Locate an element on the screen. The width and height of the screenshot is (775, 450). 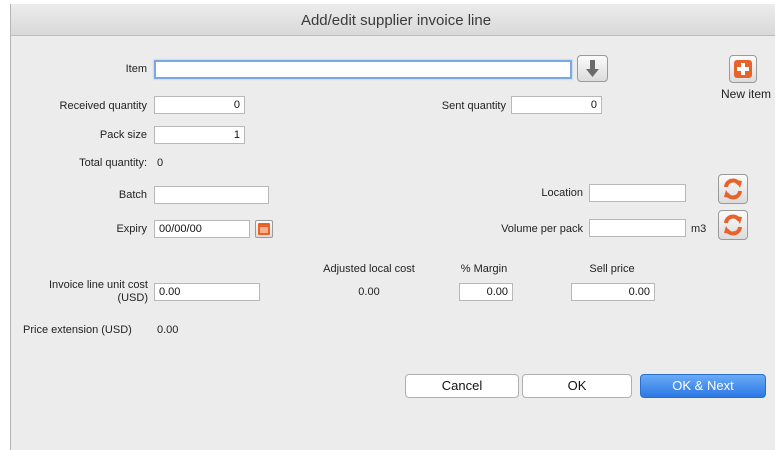
unit-cost-label-line2: (USD) is located at coordinates (132, 298).